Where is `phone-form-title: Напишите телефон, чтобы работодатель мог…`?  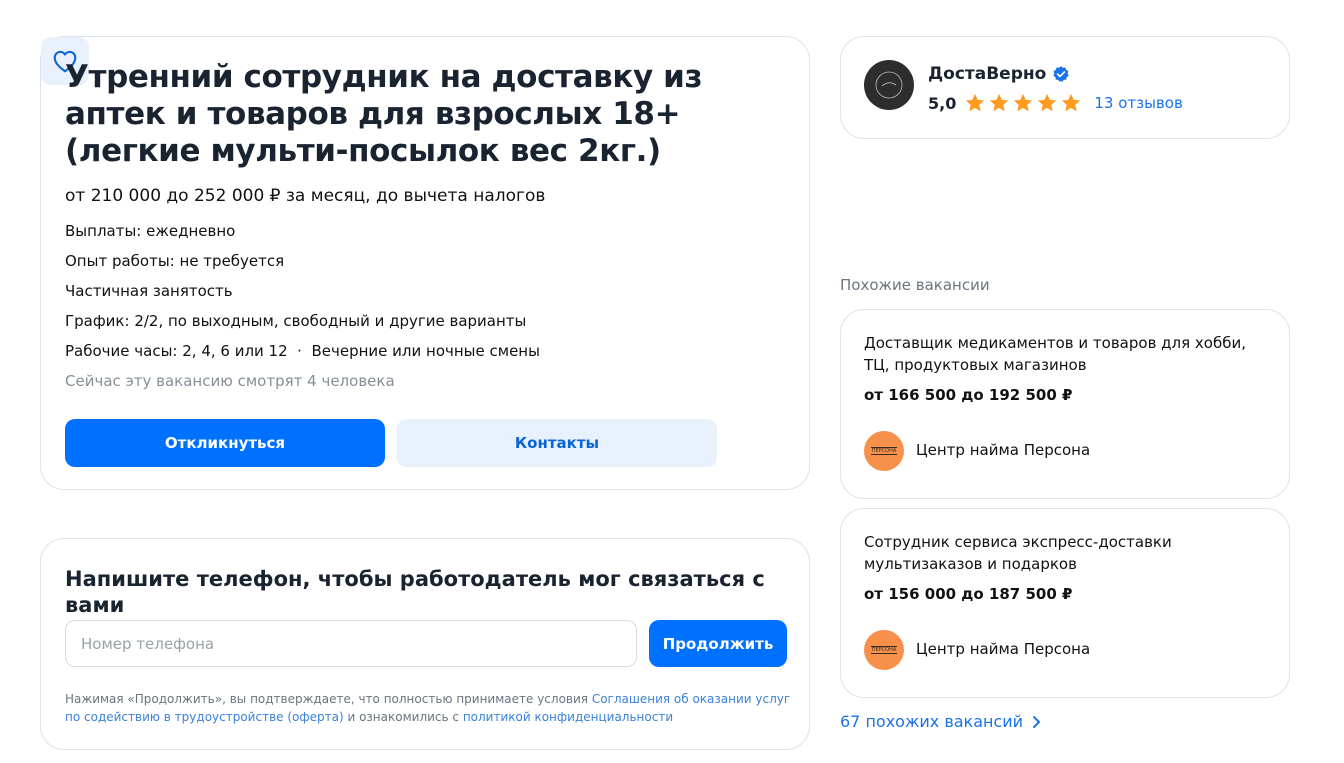
phone-form-title: Напишите телефон, чтобы работодатель мог… is located at coordinates (415, 592).